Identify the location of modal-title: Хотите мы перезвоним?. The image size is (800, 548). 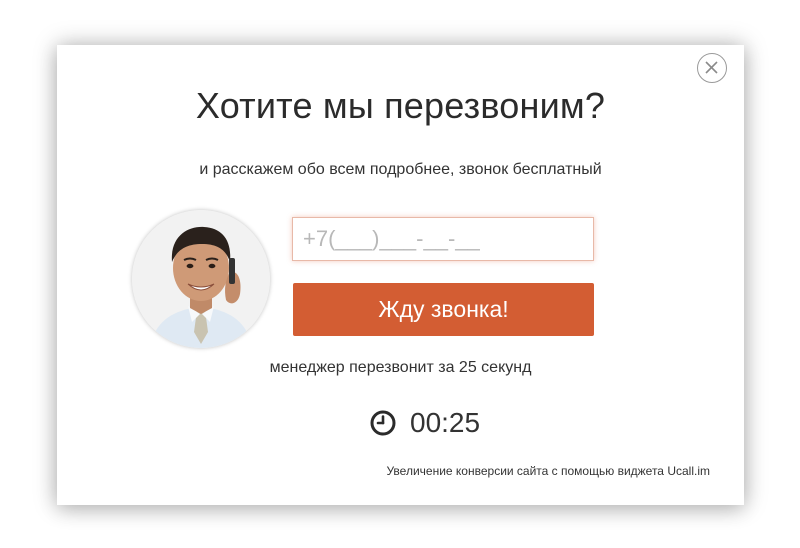
(400, 105).